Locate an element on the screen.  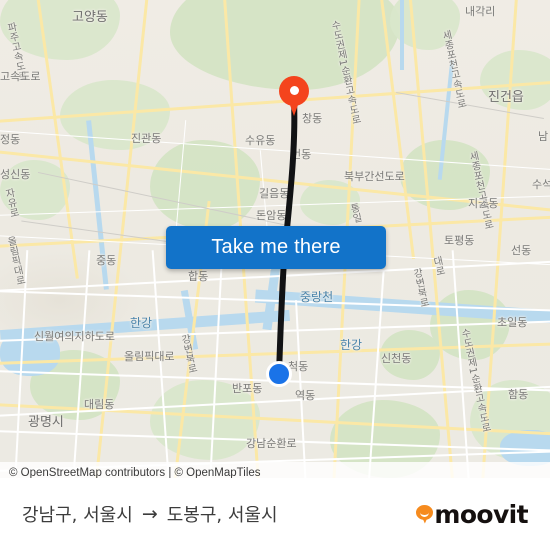
map-label: 신월여의지하도로 is located at coordinates (74, 336).